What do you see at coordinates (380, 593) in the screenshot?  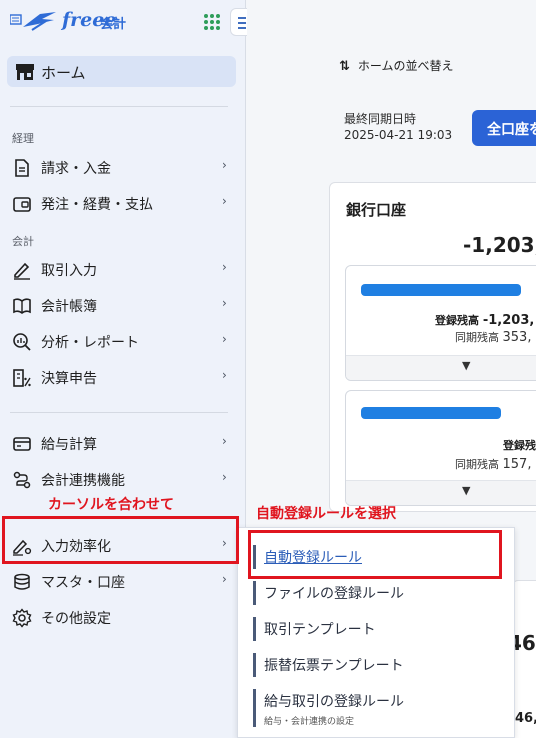 I see `submenu-item-file-registration-rules: ファイルの登録ルール` at bounding box center [380, 593].